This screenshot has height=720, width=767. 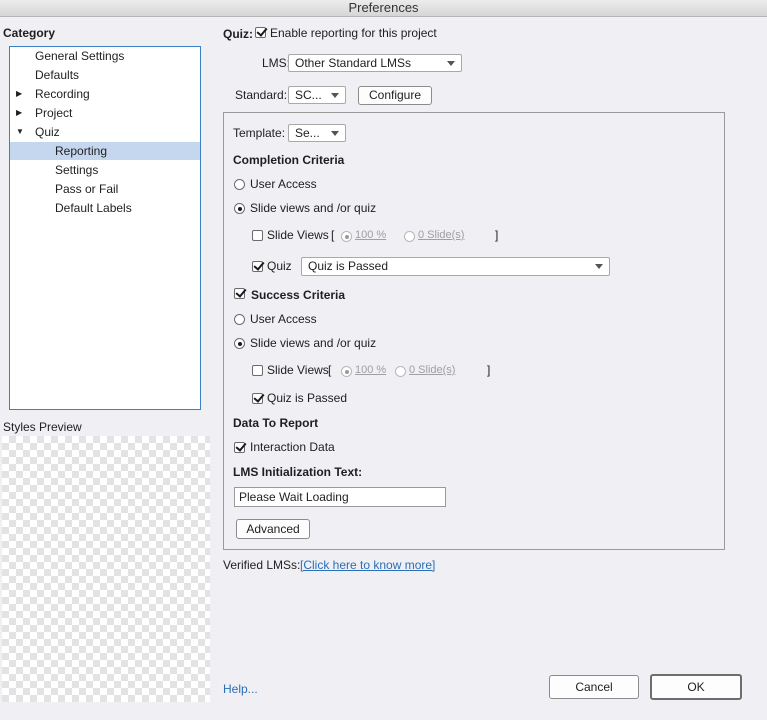 I want to click on success-user-access-radio, so click(x=239, y=319).